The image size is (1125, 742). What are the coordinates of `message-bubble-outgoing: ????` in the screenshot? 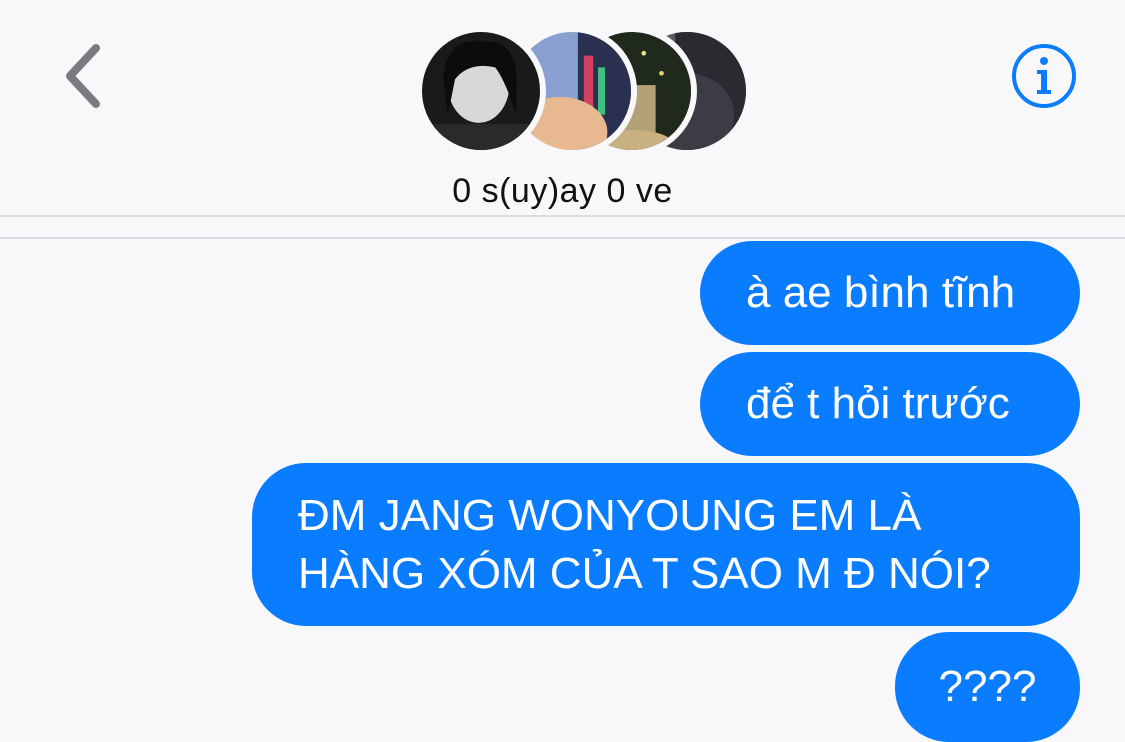 It's located at (987, 687).